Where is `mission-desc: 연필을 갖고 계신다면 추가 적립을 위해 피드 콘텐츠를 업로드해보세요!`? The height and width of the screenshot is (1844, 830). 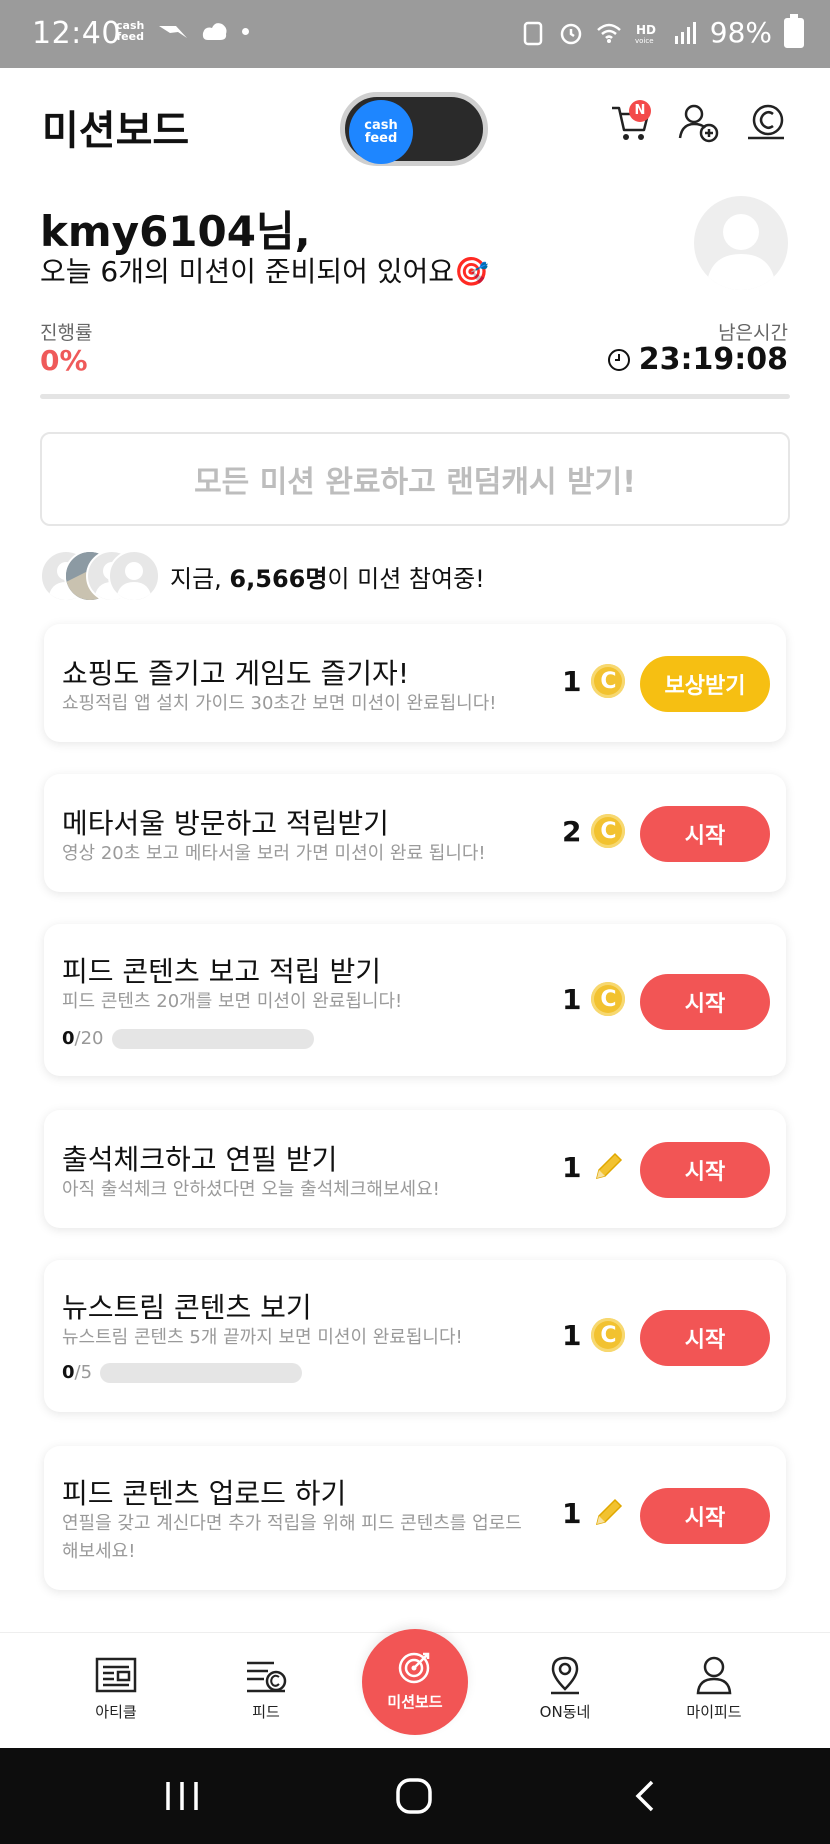
mission-desc: 연필을 갖고 계신다면 추가 적립을 위해 피드 콘텐츠를 업로드해보세요! is located at coordinates (292, 1537).